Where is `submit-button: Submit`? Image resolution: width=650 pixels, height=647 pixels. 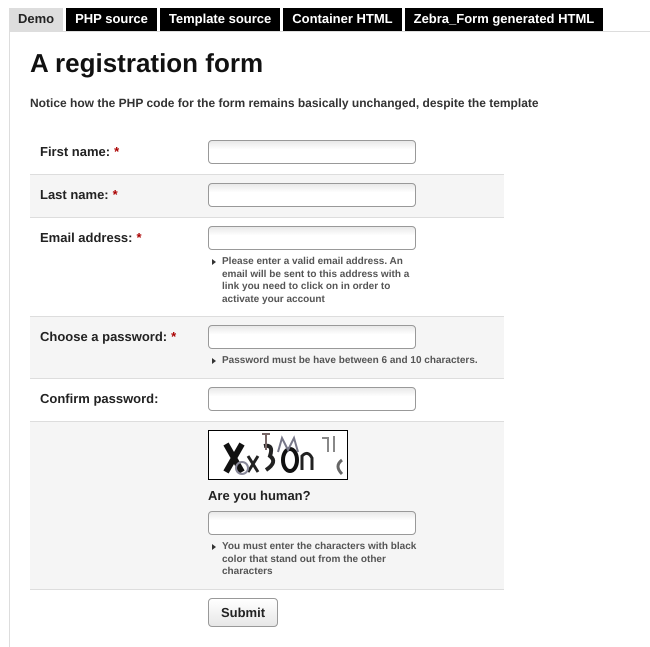
submit-button: Submit is located at coordinates (243, 613).